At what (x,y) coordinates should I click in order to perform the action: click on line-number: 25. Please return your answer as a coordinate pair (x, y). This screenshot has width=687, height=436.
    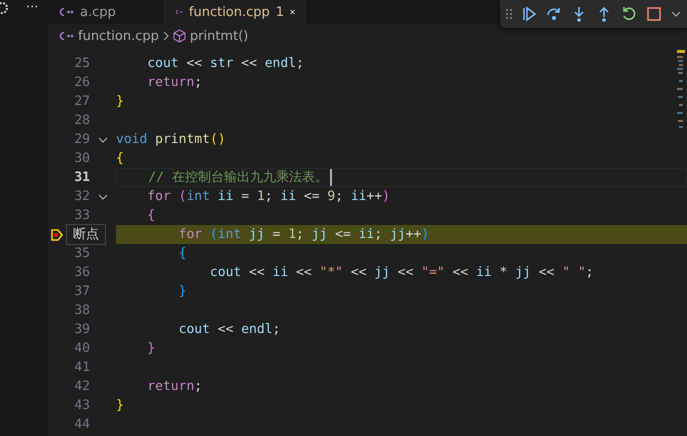
    Looking at the image, I should click on (81, 63).